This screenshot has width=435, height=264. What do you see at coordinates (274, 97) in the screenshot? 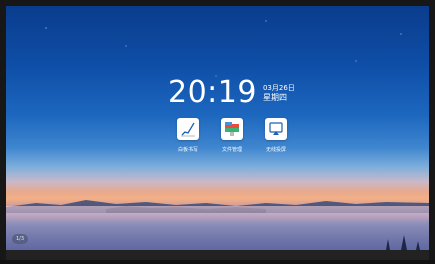
I see `clock-weekday: 星期四` at bounding box center [274, 97].